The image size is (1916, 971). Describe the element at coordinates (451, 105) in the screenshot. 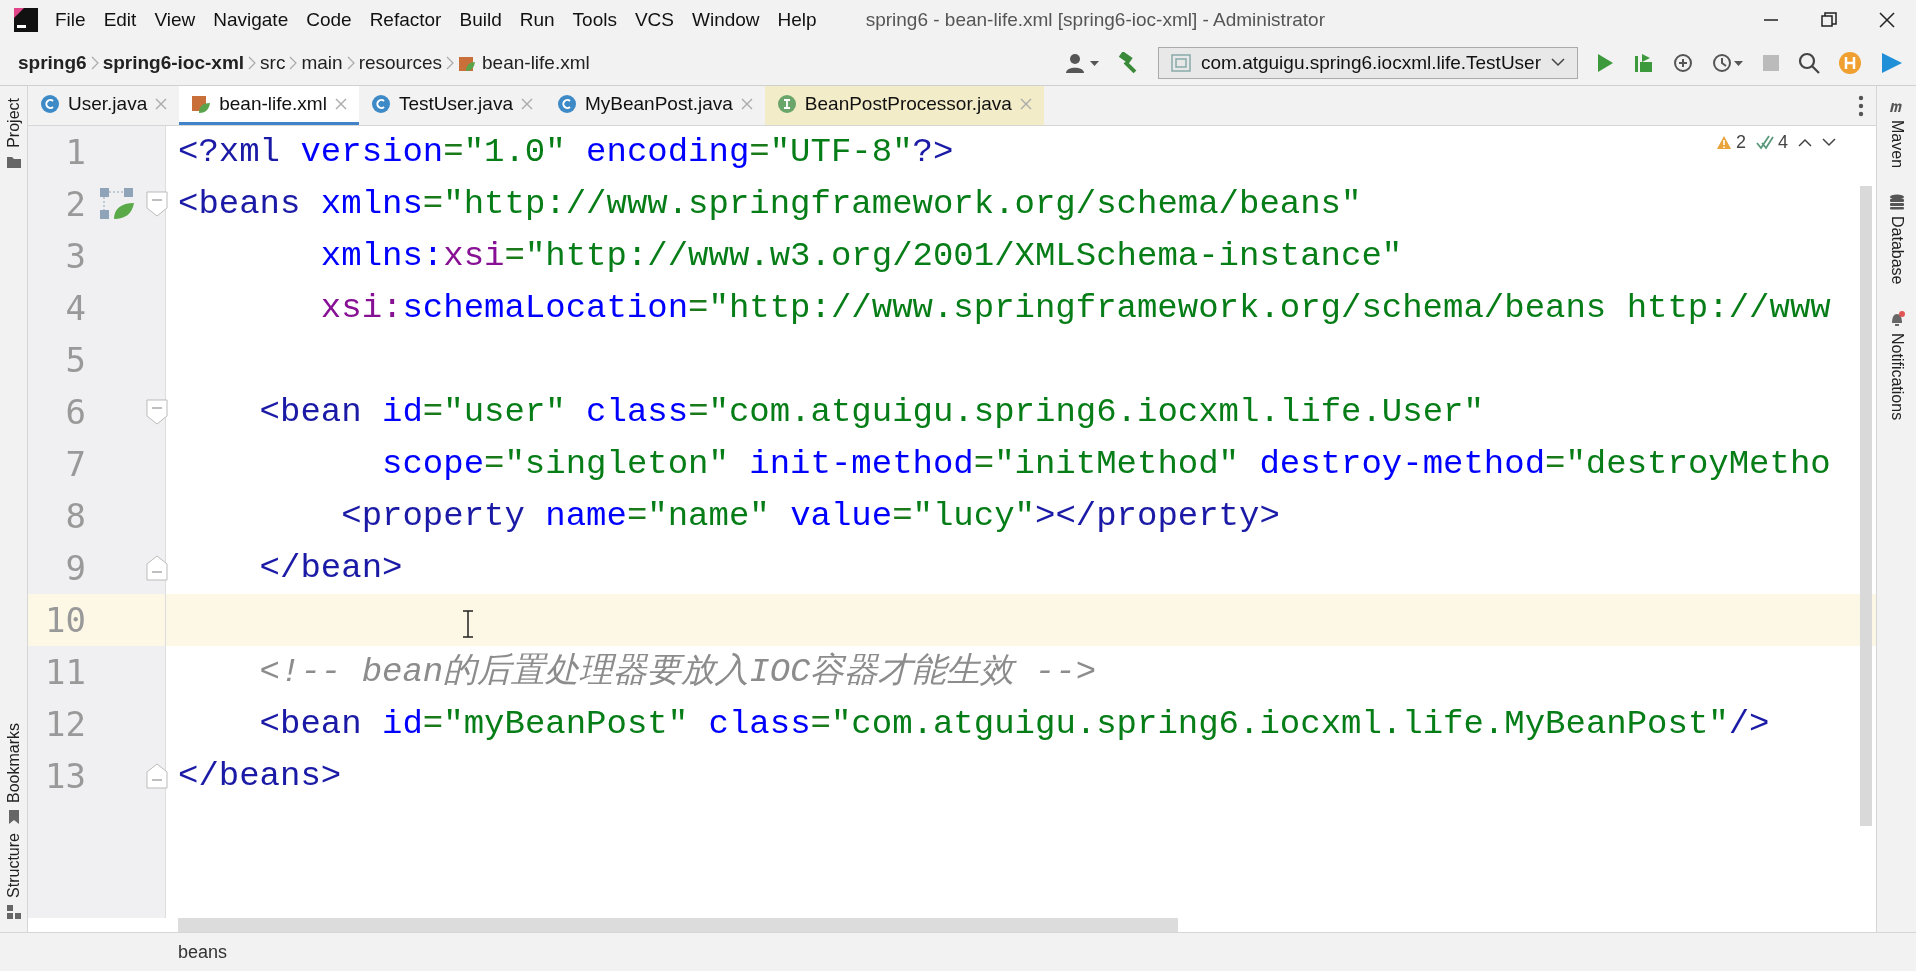

I see `editor-tab: TestUser.java` at that location.